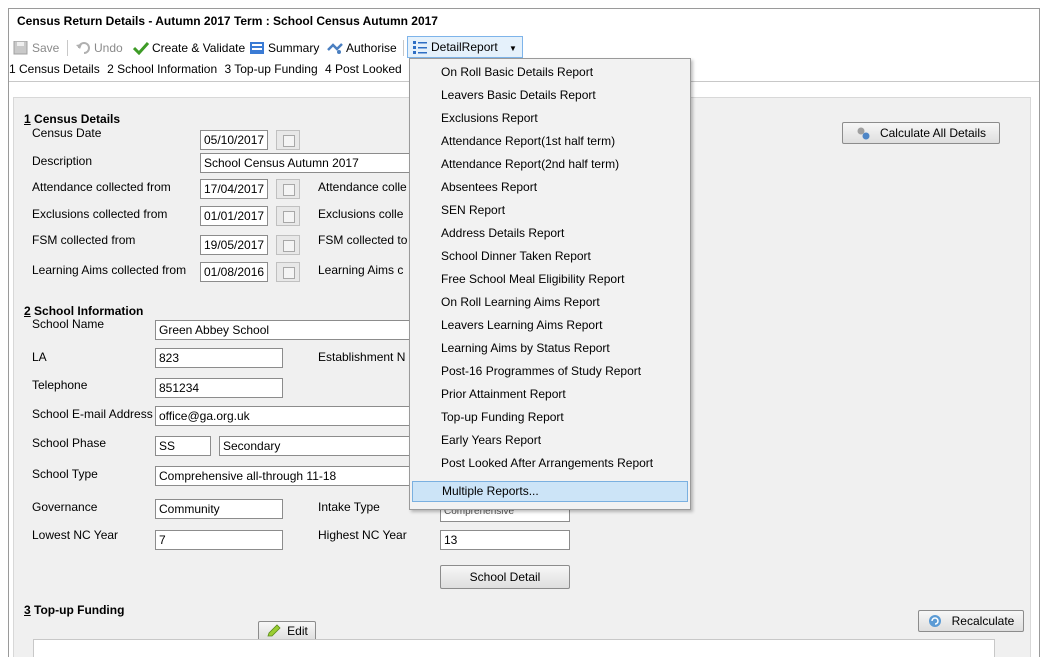 Image resolution: width=1048 pixels, height=657 pixels. Describe the element at coordinates (550, 95) in the screenshot. I see `menu-item-leavers-basic-details: Leavers Basic Details Report` at that location.